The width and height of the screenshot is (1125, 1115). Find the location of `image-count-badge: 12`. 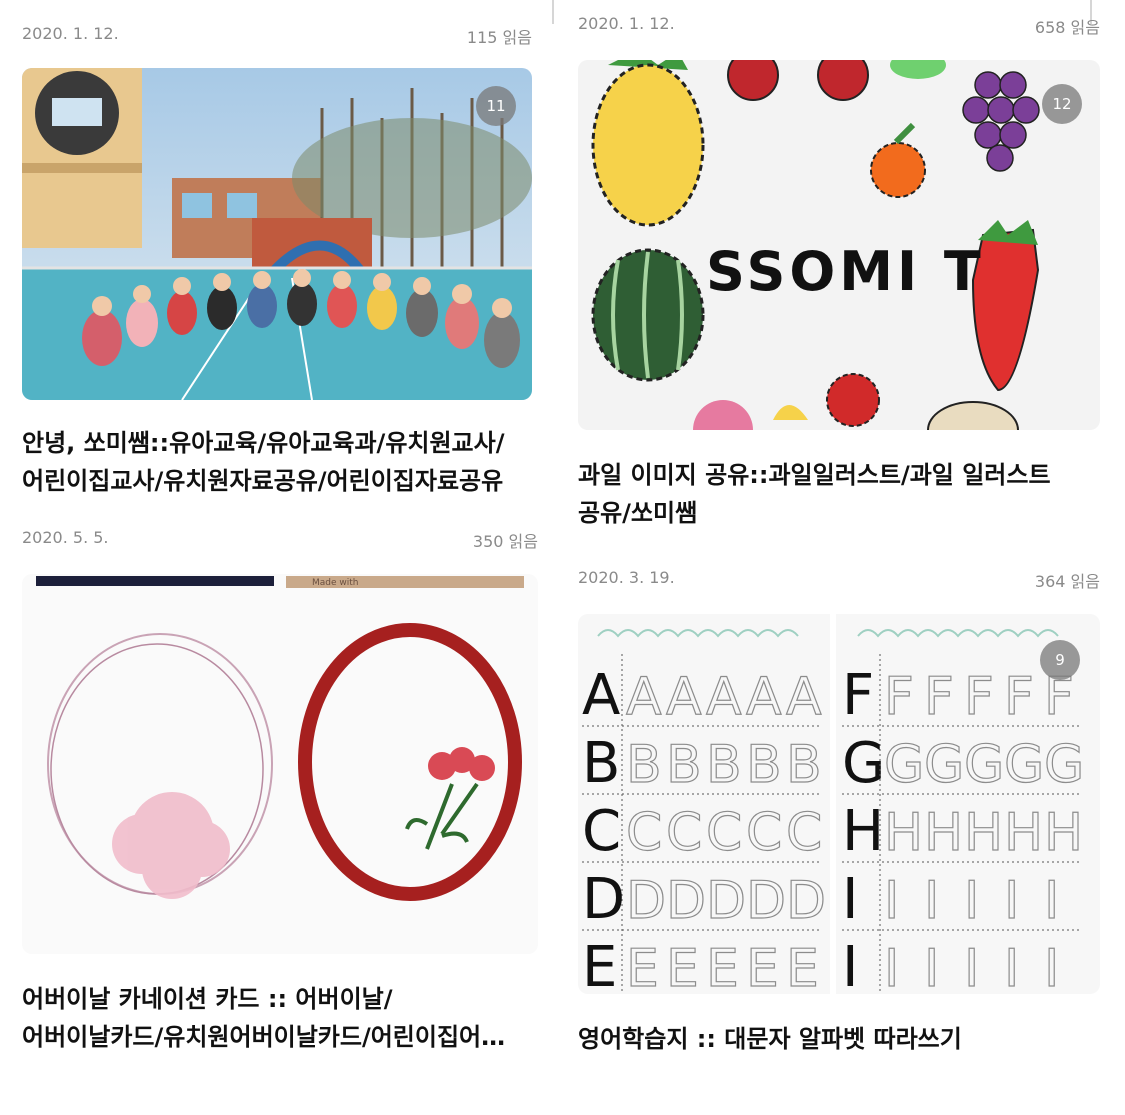

image-count-badge: 12 is located at coordinates (1062, 104).